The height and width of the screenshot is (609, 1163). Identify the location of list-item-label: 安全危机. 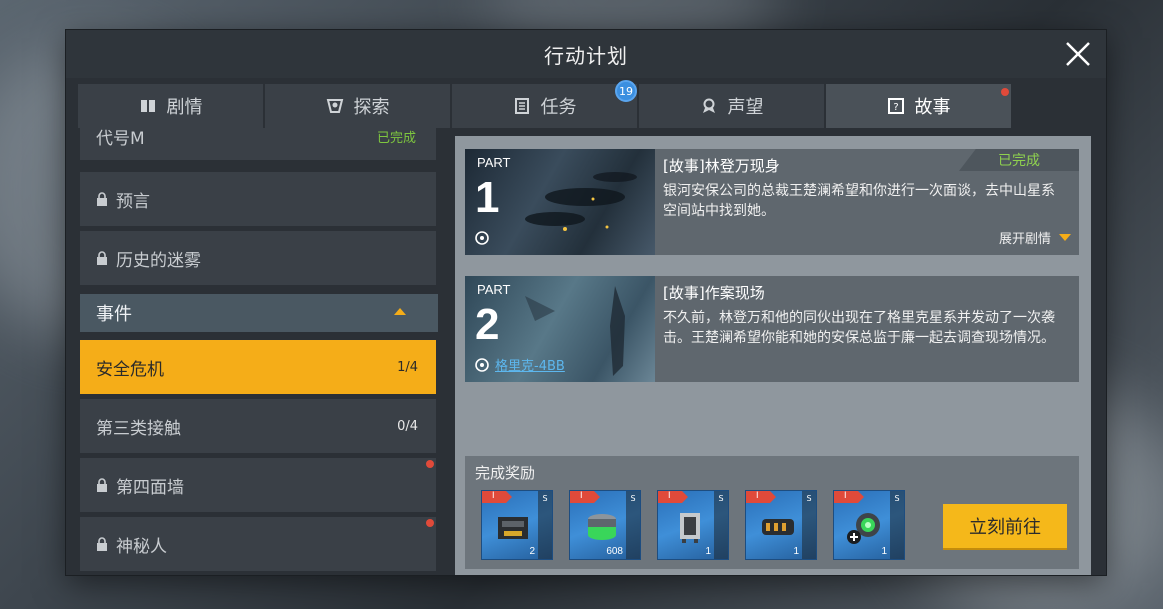
(130, 369).